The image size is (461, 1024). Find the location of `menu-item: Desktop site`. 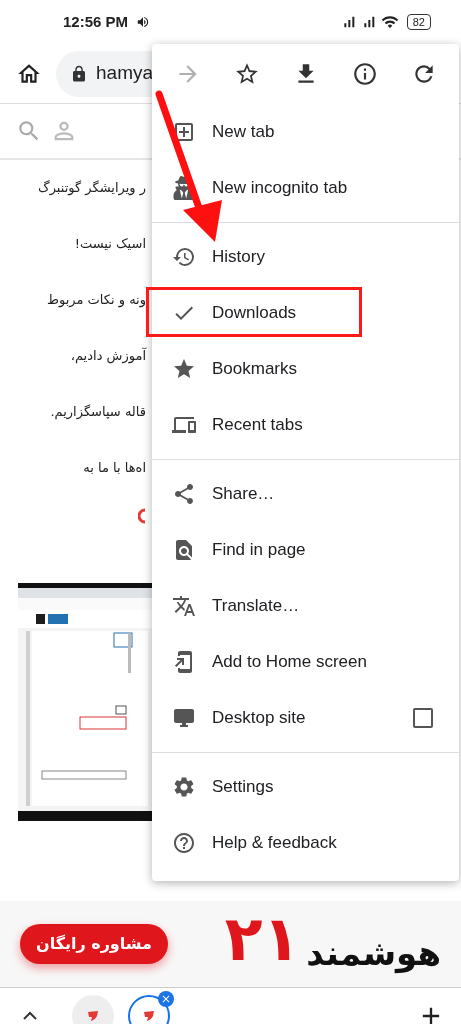

menu-item: Desktop site is located at coordinates (305, 718).